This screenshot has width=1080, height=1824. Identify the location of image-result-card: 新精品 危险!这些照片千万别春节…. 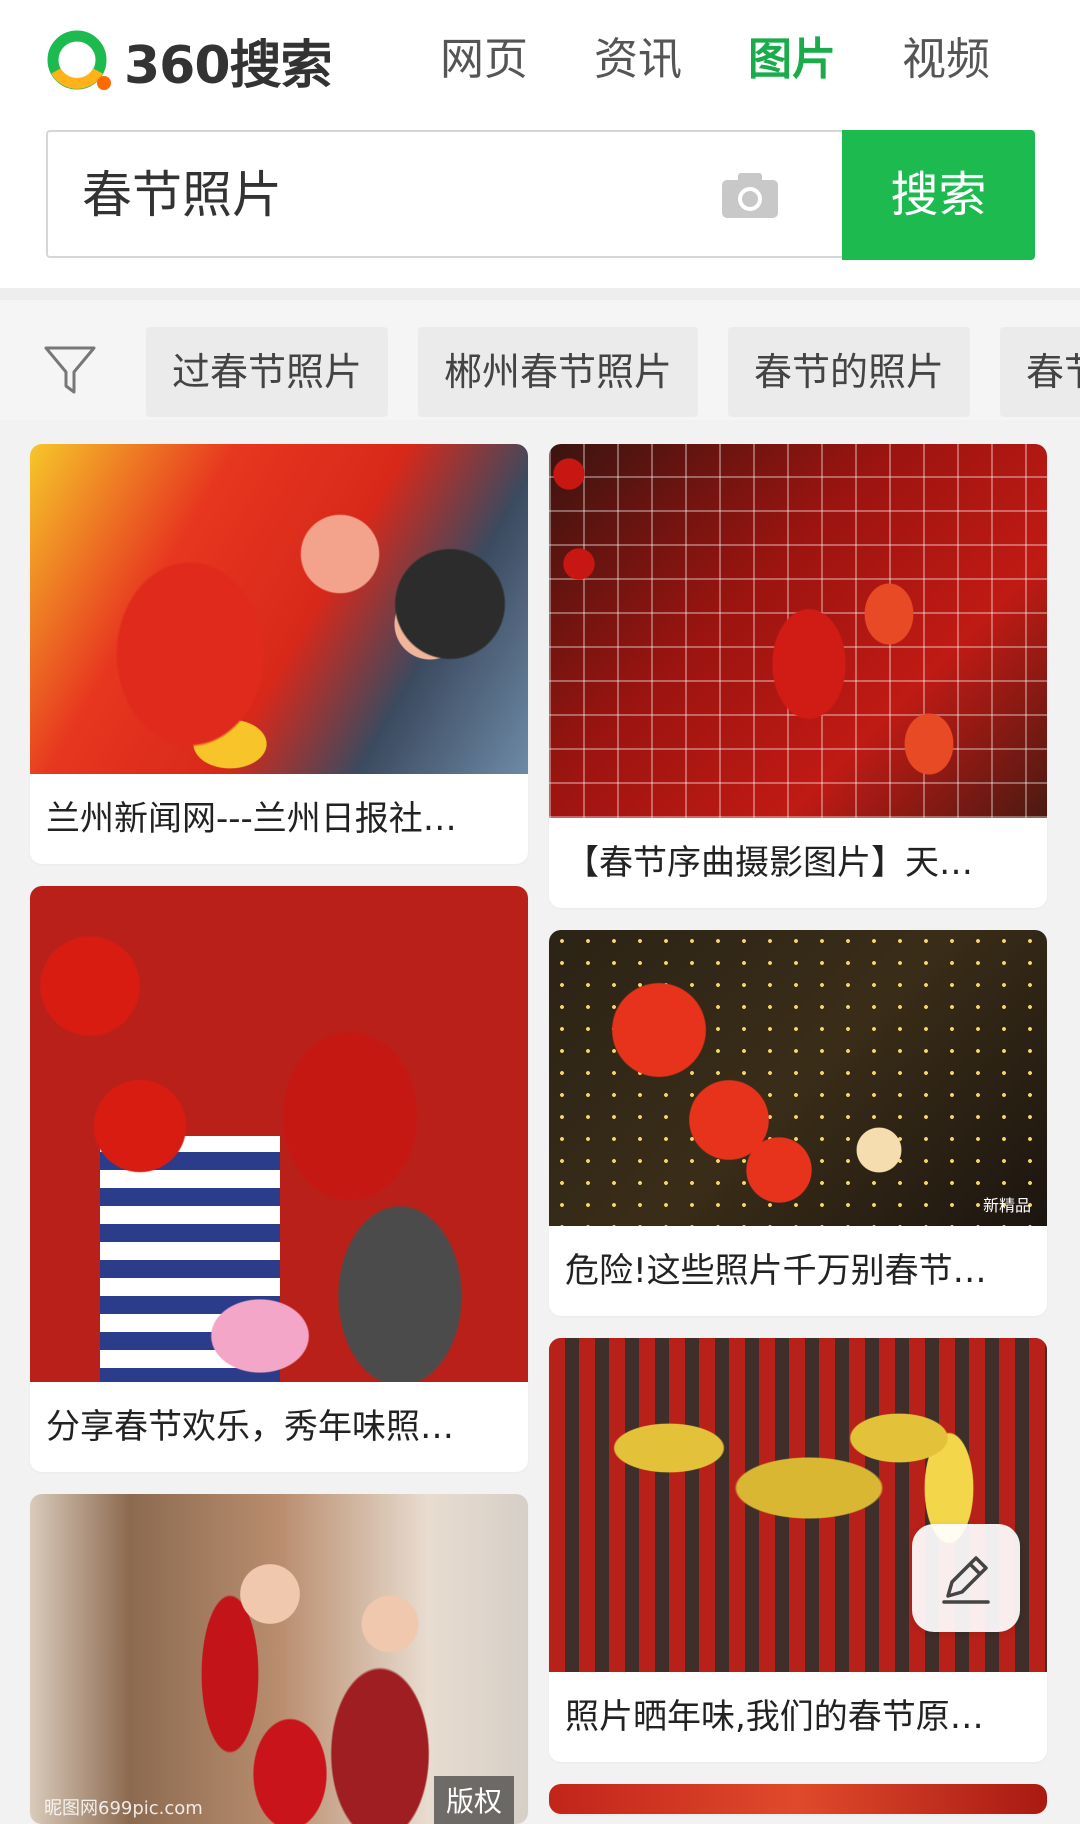
(798, 1123).